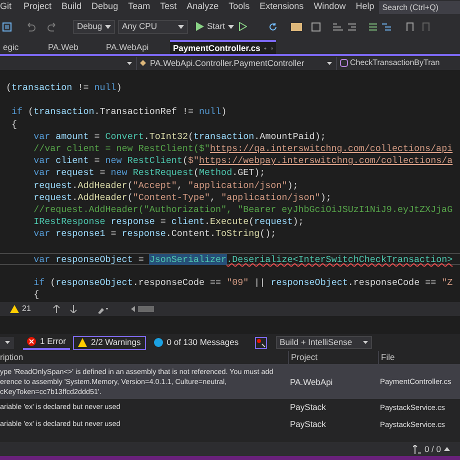 The image size is (460, 460). Describe the element at coordinates (351, 27) in the screenshot. I see `indent-icon` at that location.